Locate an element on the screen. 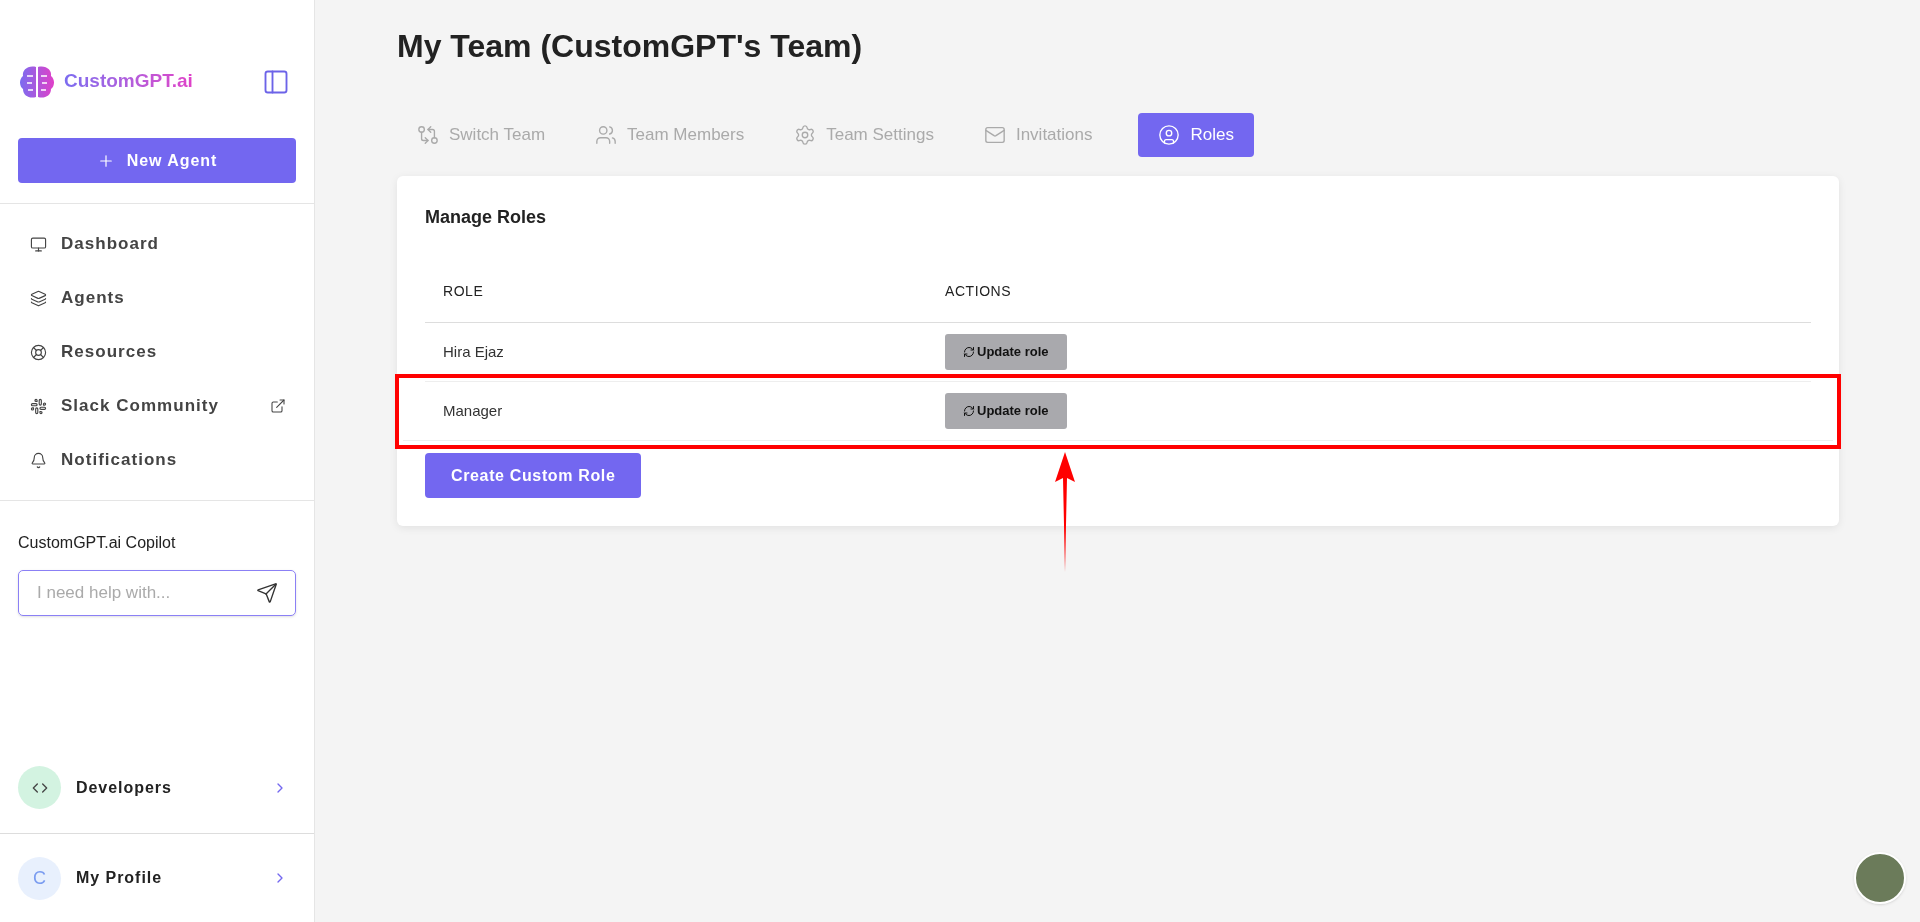 The height and width of the screenshot is (922, 1920). create-custom-role-button: Create Custom Role is located at coordinates (533, 475).